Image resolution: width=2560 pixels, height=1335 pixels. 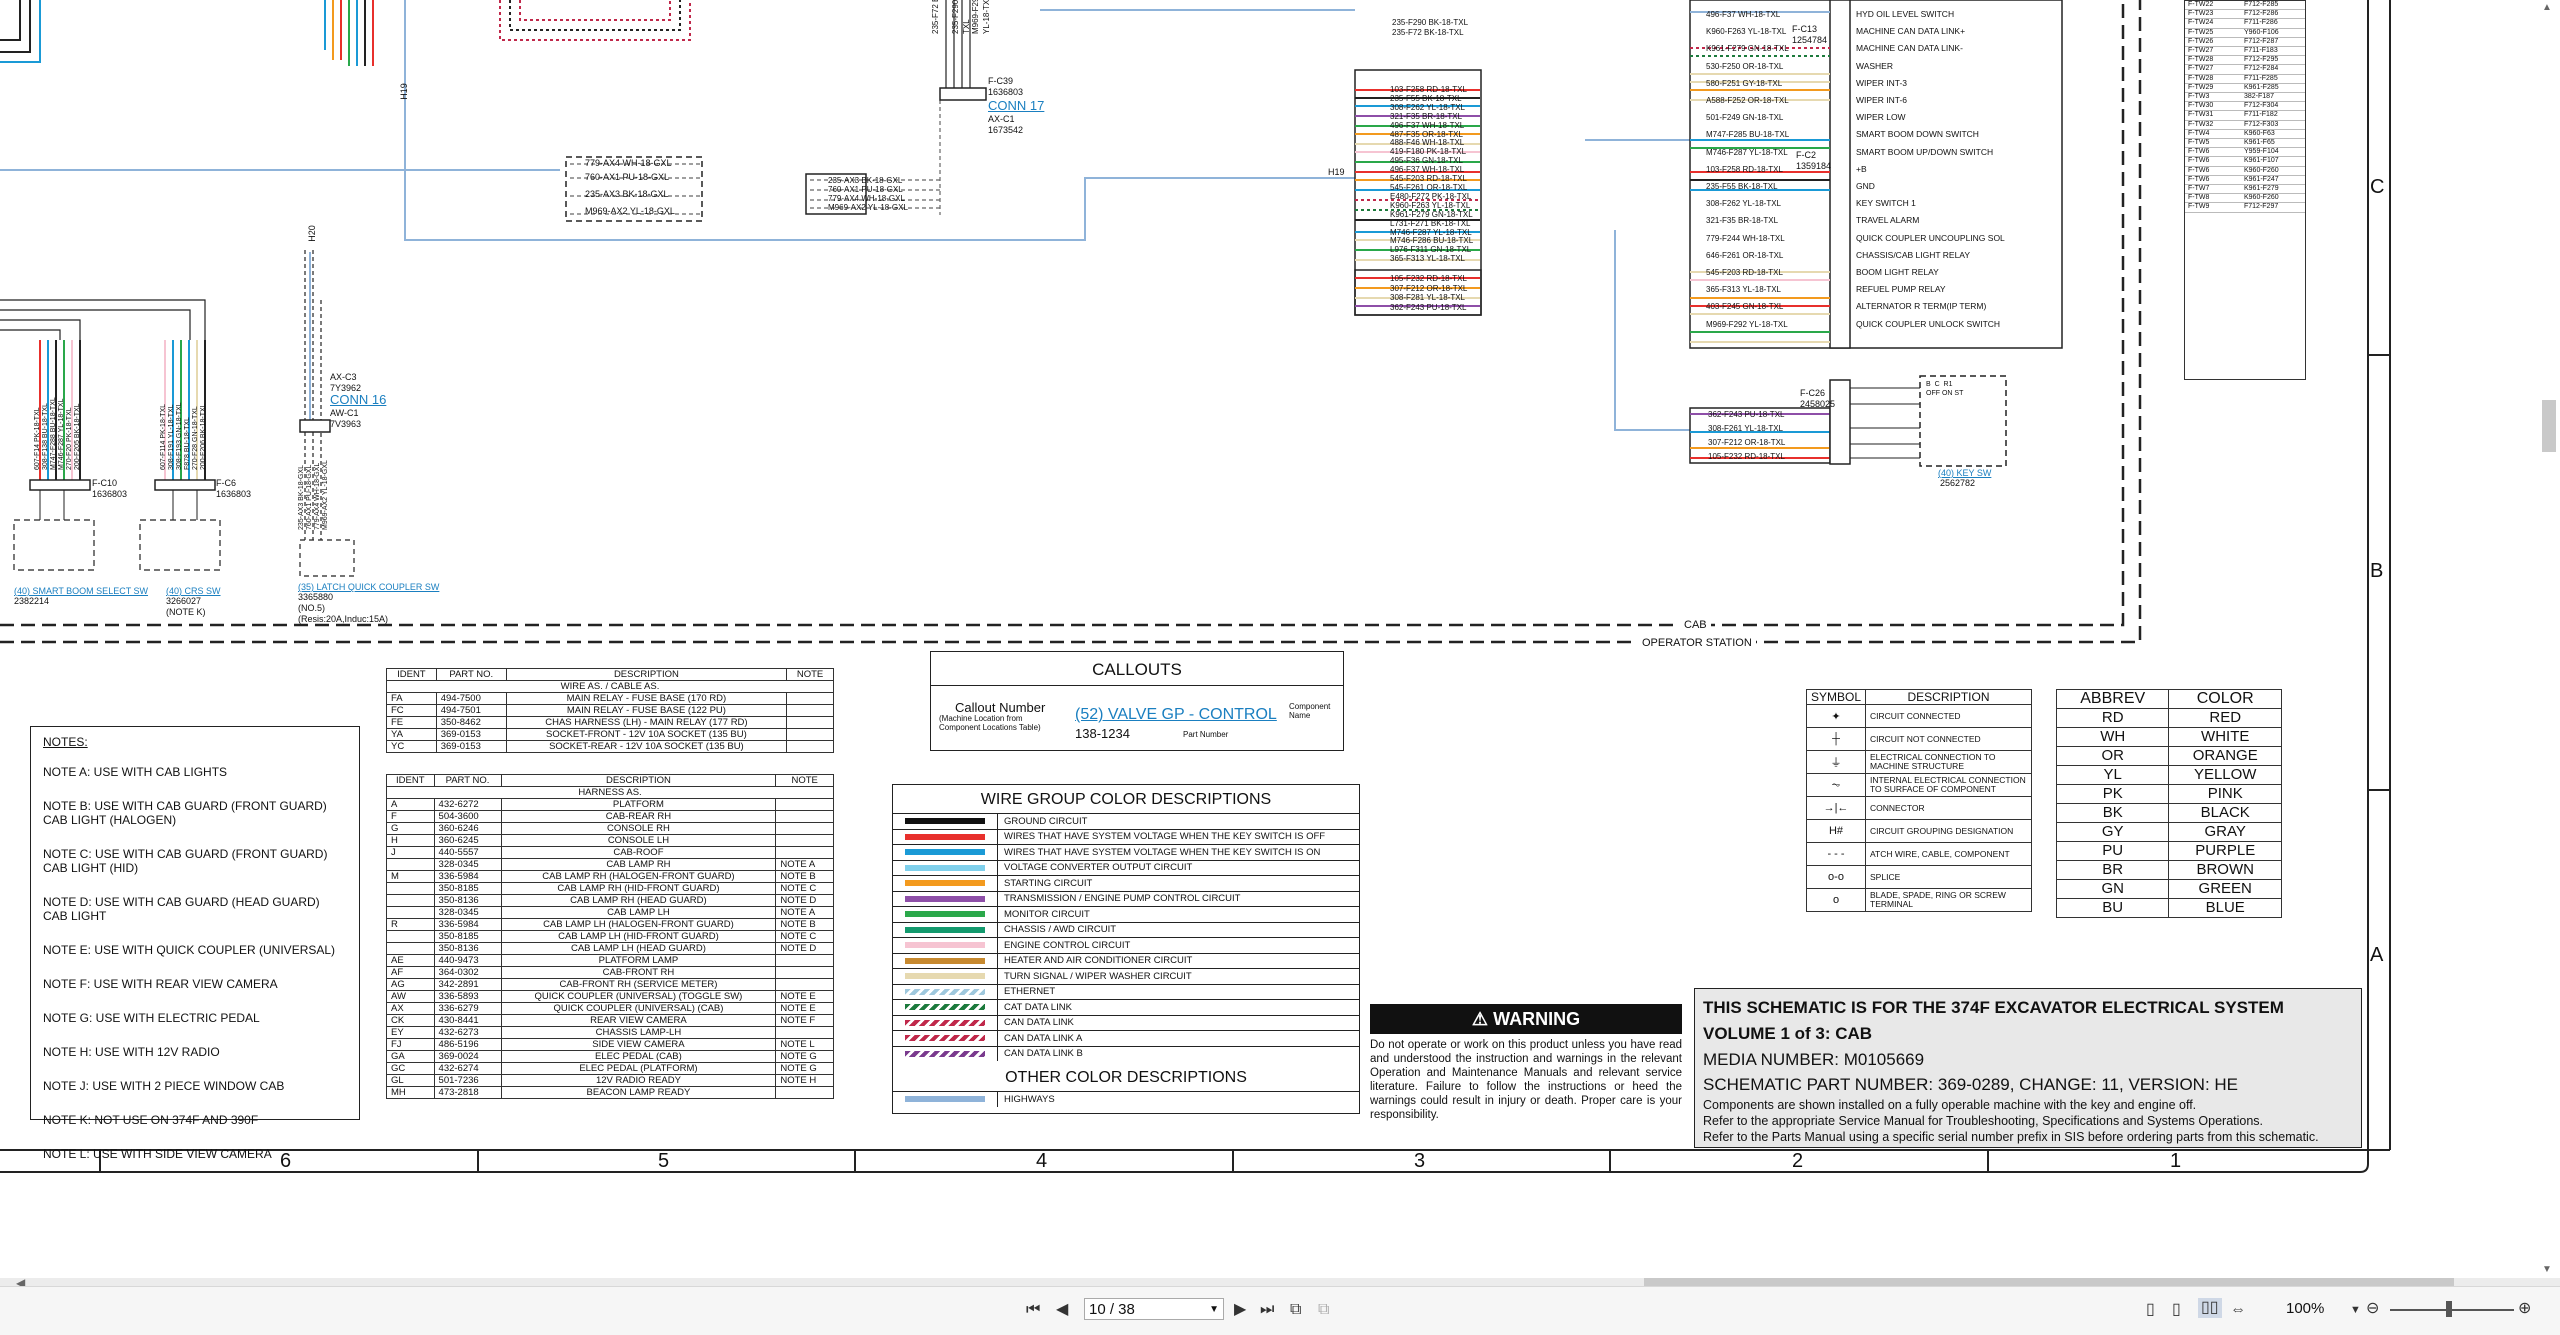 I want to click on list-item: NOTE A: USE WITH CAB LIGHTS, so click(x=135, y=772).